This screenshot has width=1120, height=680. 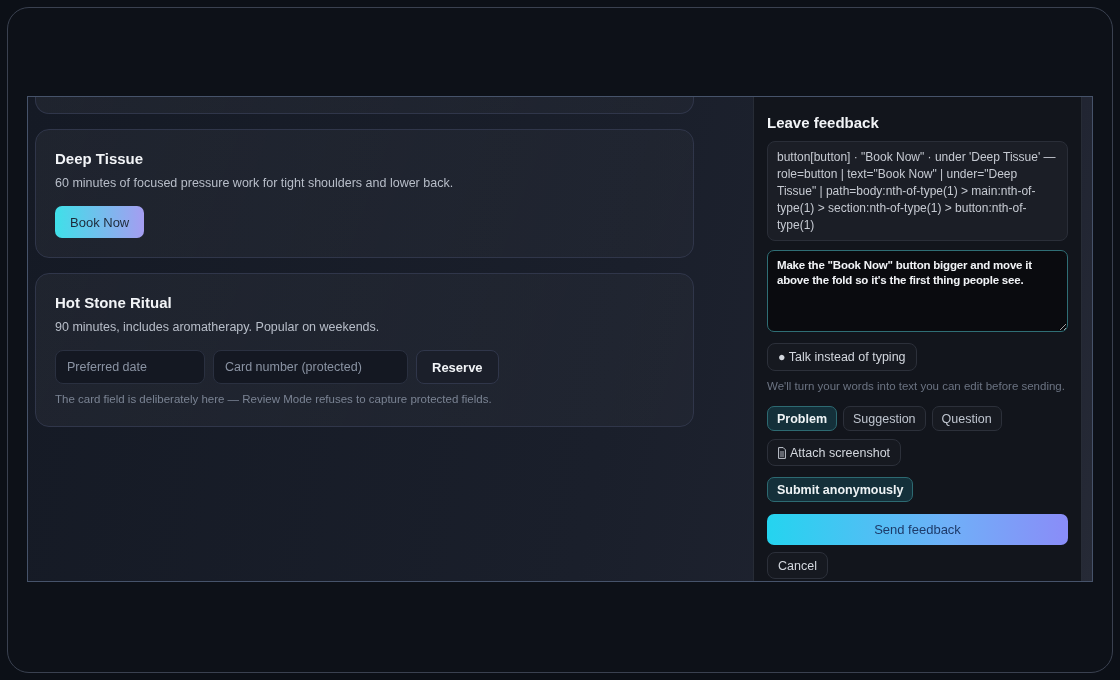 I want to click on book-now-button: Book Now, so click(x=100, y=222).